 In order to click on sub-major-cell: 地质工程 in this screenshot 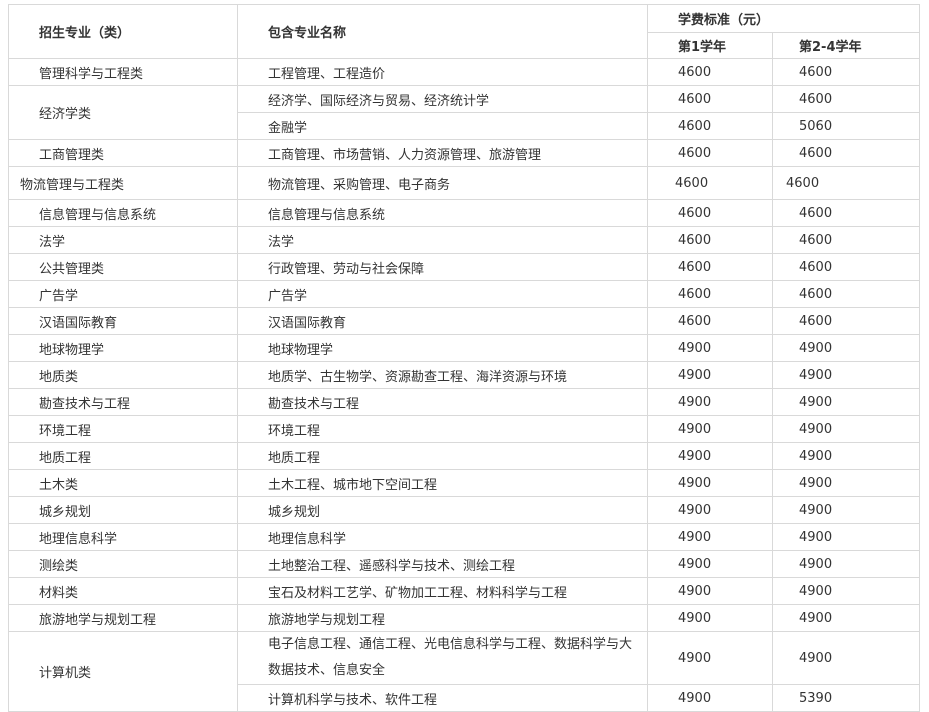, I will do `click(442, 456)`.